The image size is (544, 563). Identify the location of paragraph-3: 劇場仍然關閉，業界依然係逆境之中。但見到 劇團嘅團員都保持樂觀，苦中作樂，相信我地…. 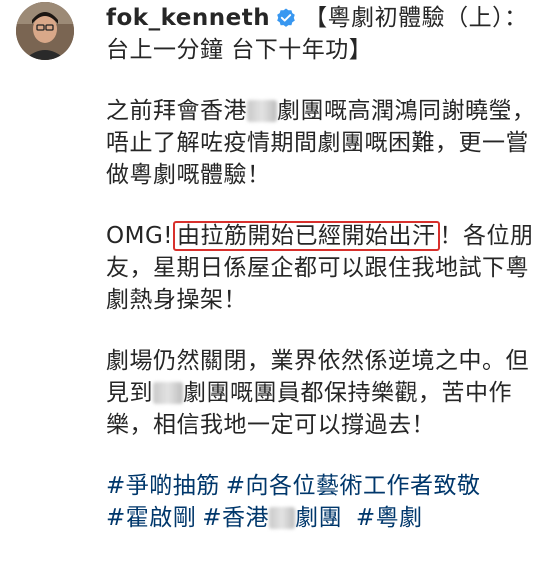
(321, 393).